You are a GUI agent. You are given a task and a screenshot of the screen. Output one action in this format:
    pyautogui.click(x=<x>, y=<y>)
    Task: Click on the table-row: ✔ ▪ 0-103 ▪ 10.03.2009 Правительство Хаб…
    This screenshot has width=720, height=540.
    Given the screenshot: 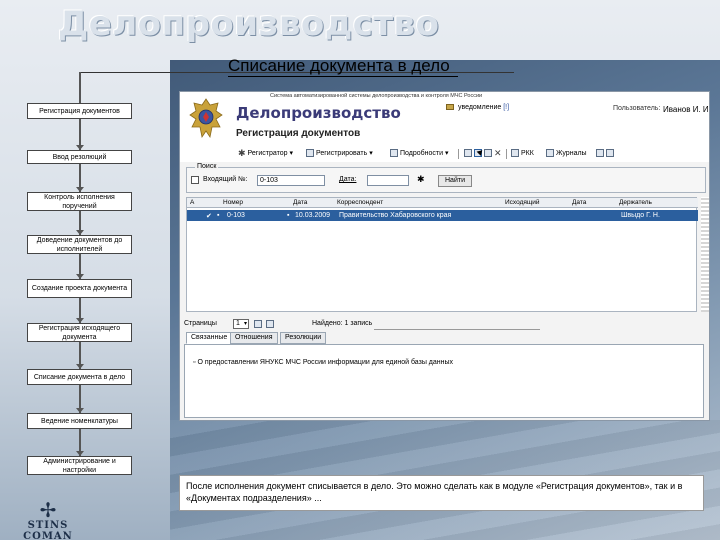 What is the action you would take?
    pyautogui.click(x=442, y=215)
    